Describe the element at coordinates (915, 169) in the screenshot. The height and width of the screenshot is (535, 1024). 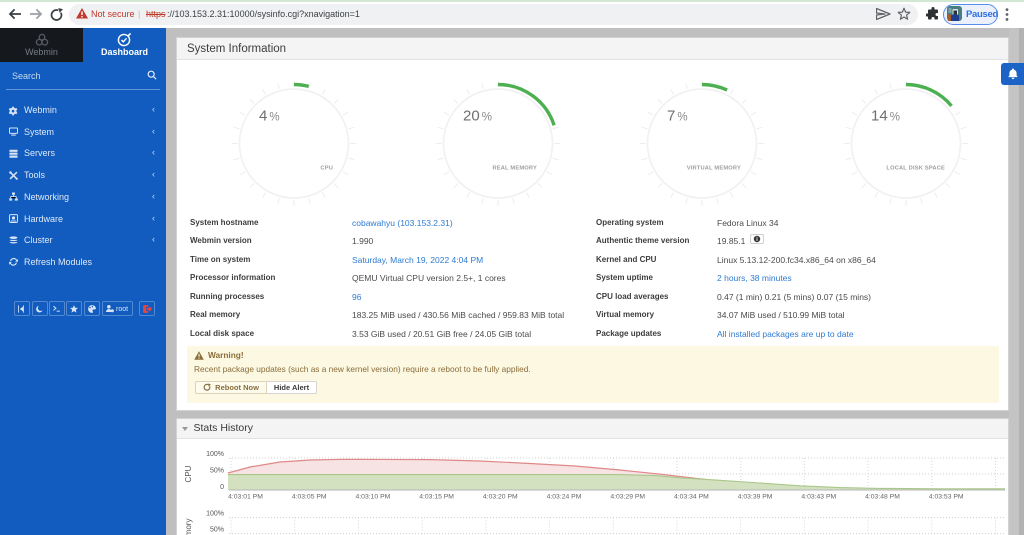
I see `svg-text: LOCAL DISK SPACE` at that location.